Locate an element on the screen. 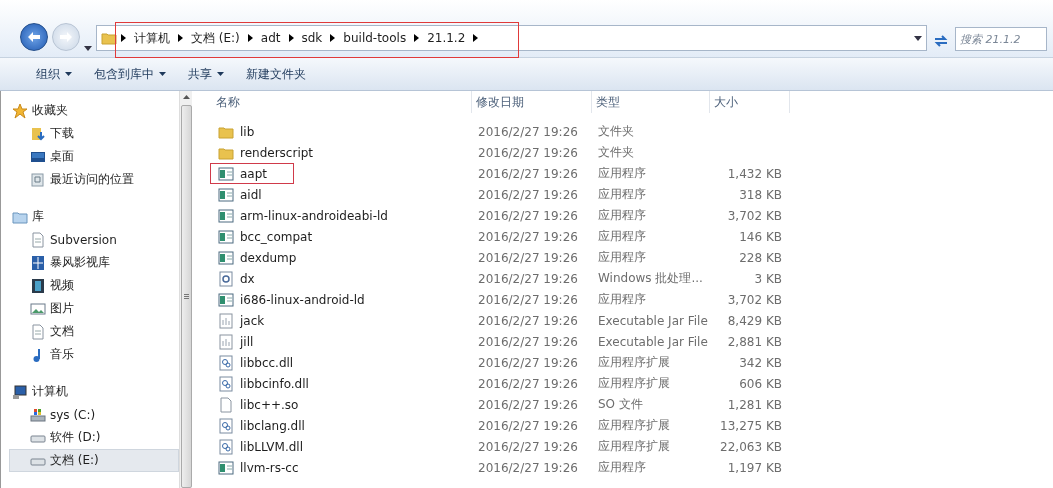 This screenshot has height=488, width=1053. sidebar-item: Subversion is located at coordinates (94, 239).